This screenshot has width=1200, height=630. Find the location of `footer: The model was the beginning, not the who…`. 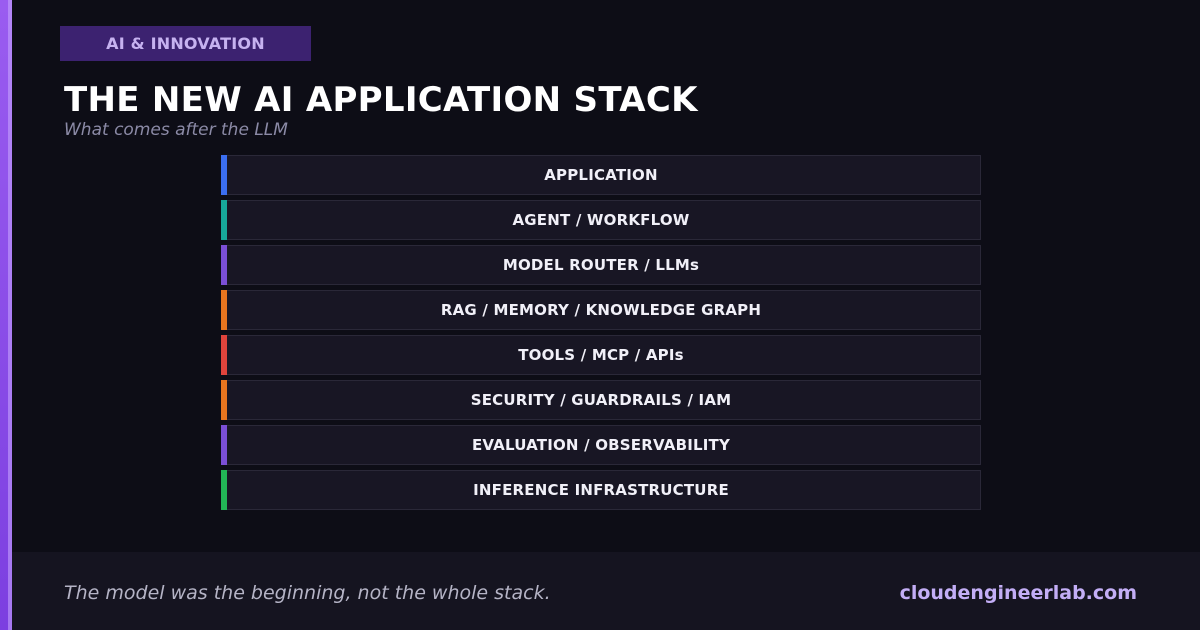

footer: The model was the beginning, not the who… is located at coordinates (606, 591).